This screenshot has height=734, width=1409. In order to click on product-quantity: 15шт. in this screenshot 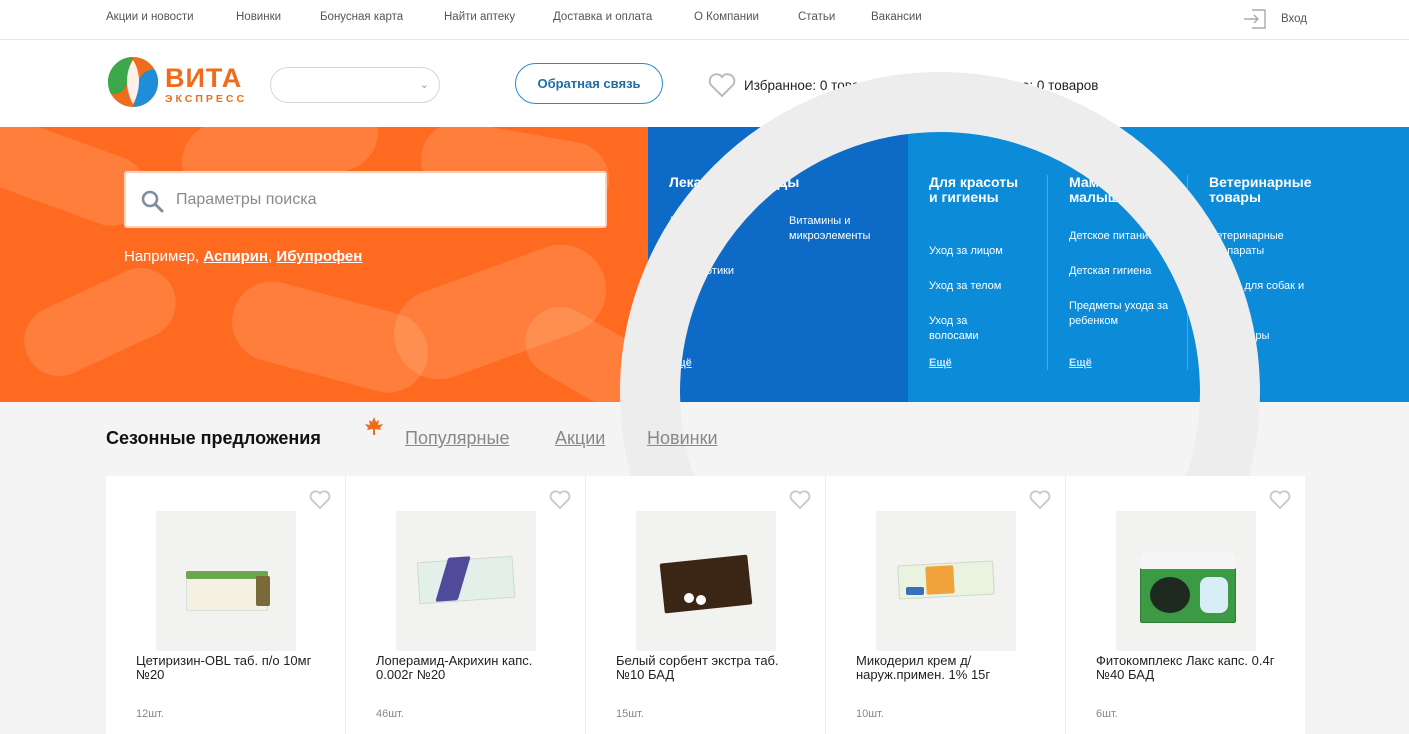, I will do `click(630, 714)`.